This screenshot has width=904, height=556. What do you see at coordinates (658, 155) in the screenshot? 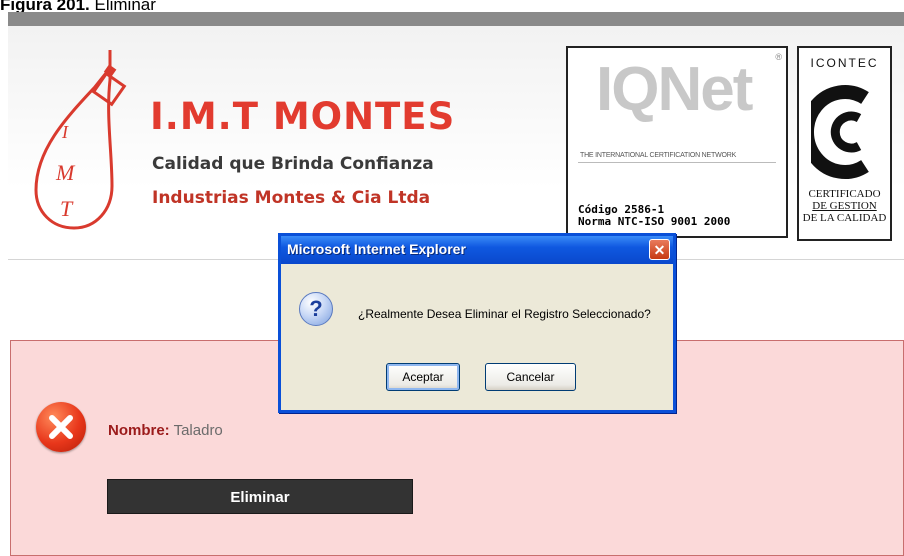
I see `iqnet-network-text: THE INTERNATIONAL CERTIFICATION NETWORK` at bounding box center [658, 155].